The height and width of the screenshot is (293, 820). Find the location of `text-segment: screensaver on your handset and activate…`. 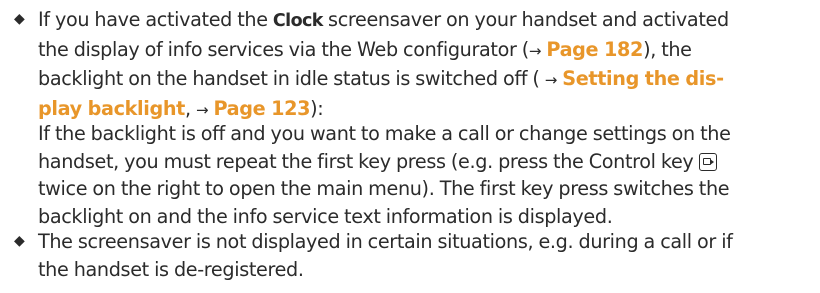

text-segment: screensaver on your handset and activate… is located at coordinates (525, 19).